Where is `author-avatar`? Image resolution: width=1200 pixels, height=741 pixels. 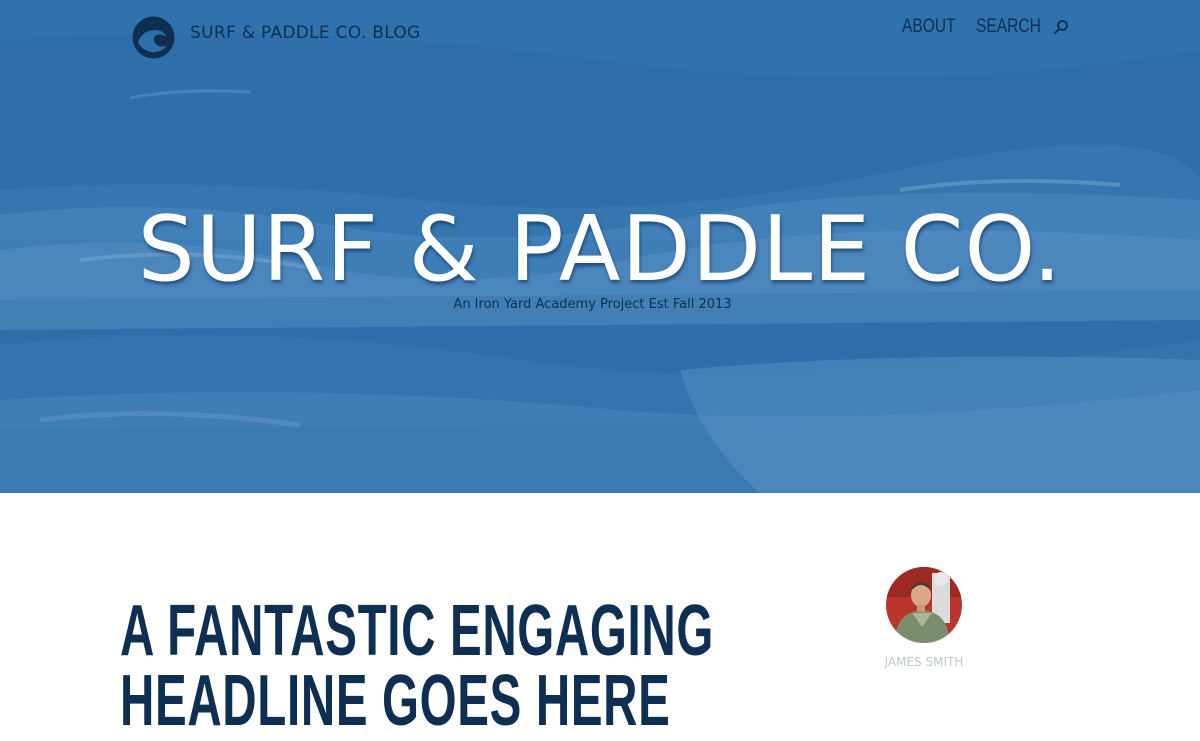 author-avatar is located at coordinates (924, 605).